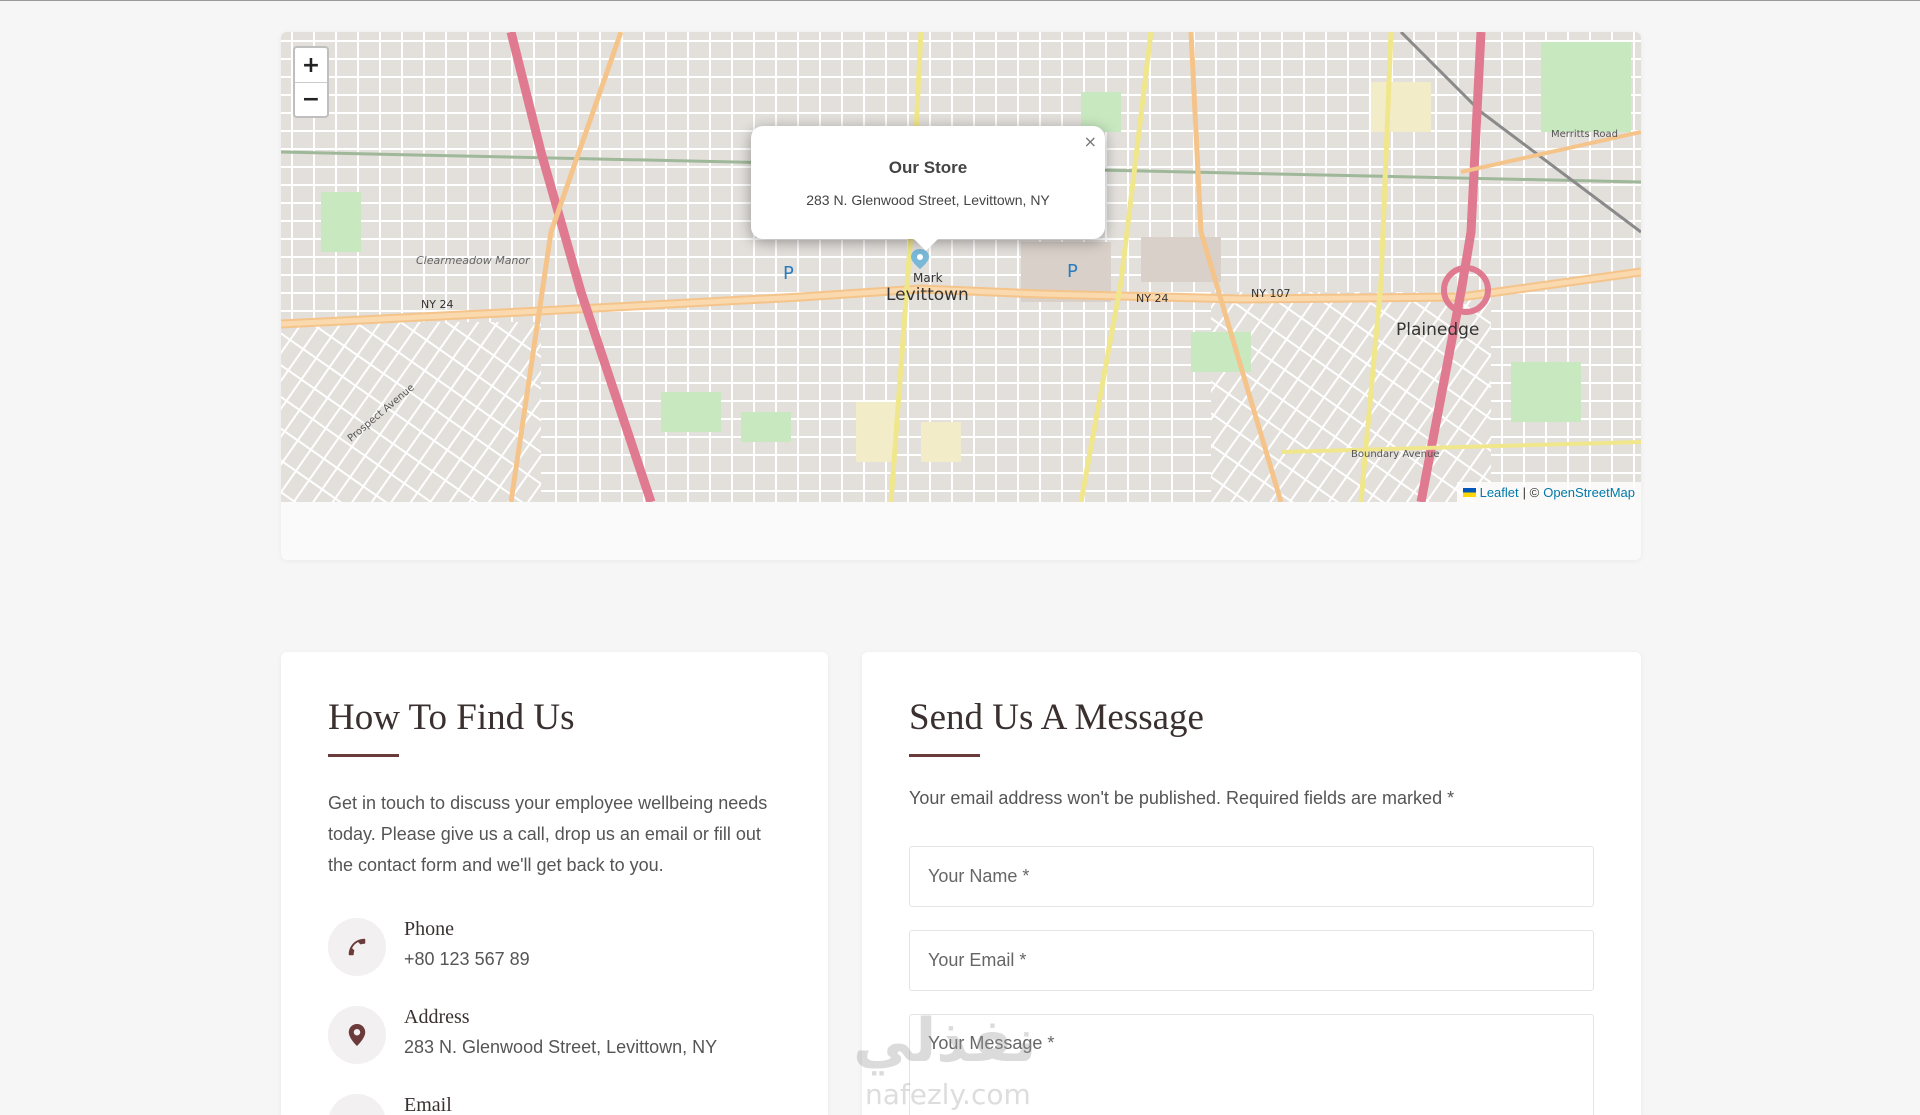  Describe the element at coordinates (429, 929) in the screenshot. I see `phone-label: Phone` at that location.